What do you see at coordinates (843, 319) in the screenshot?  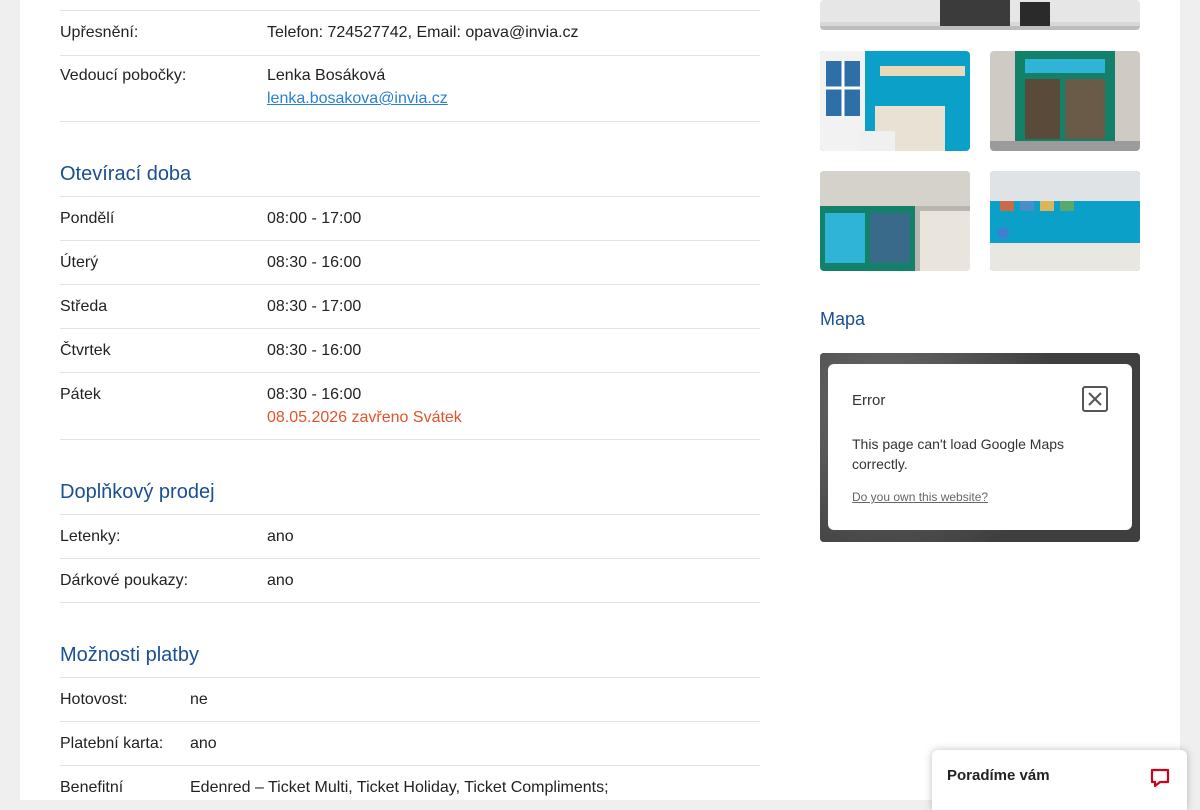 I see `map-heading: Mapa` at bounding box center [843, 319].